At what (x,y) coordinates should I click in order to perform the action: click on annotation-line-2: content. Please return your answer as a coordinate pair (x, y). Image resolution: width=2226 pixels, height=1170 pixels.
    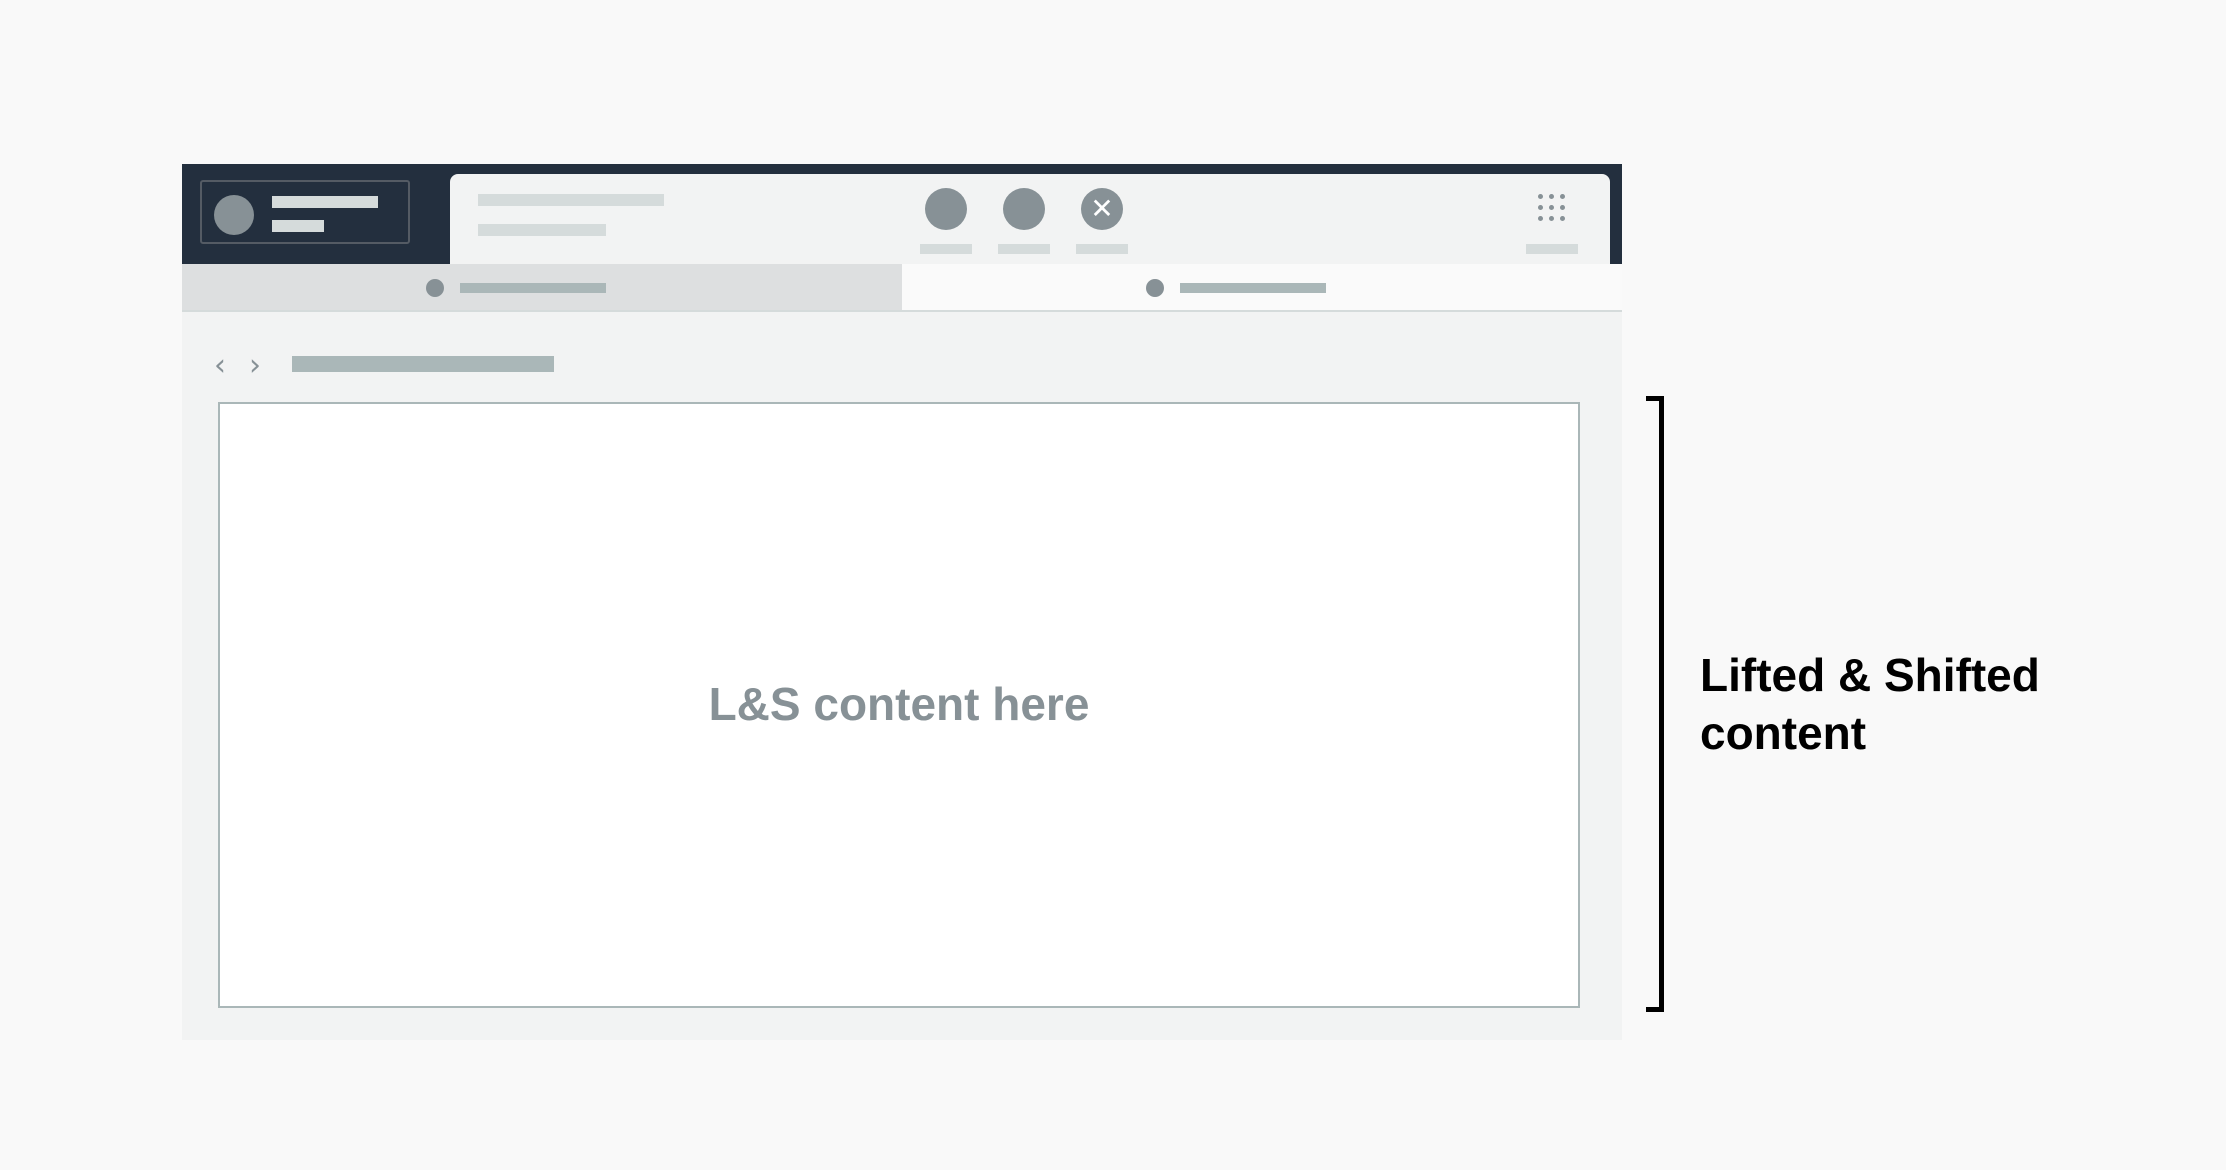
    Looking at the image, I should click on (1783, 733).